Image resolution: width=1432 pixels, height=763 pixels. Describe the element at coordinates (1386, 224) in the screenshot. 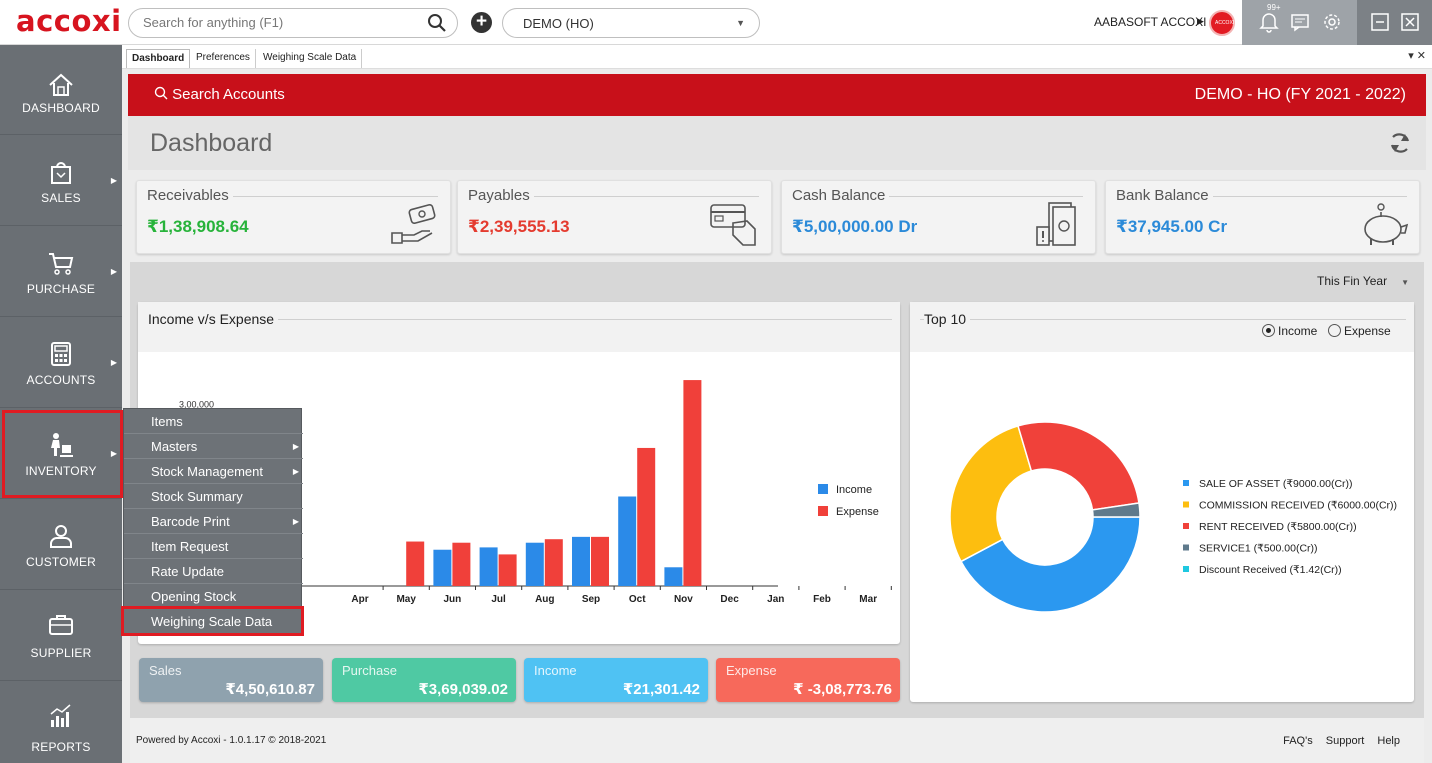

I see `piggy-bank-icon` at that location.